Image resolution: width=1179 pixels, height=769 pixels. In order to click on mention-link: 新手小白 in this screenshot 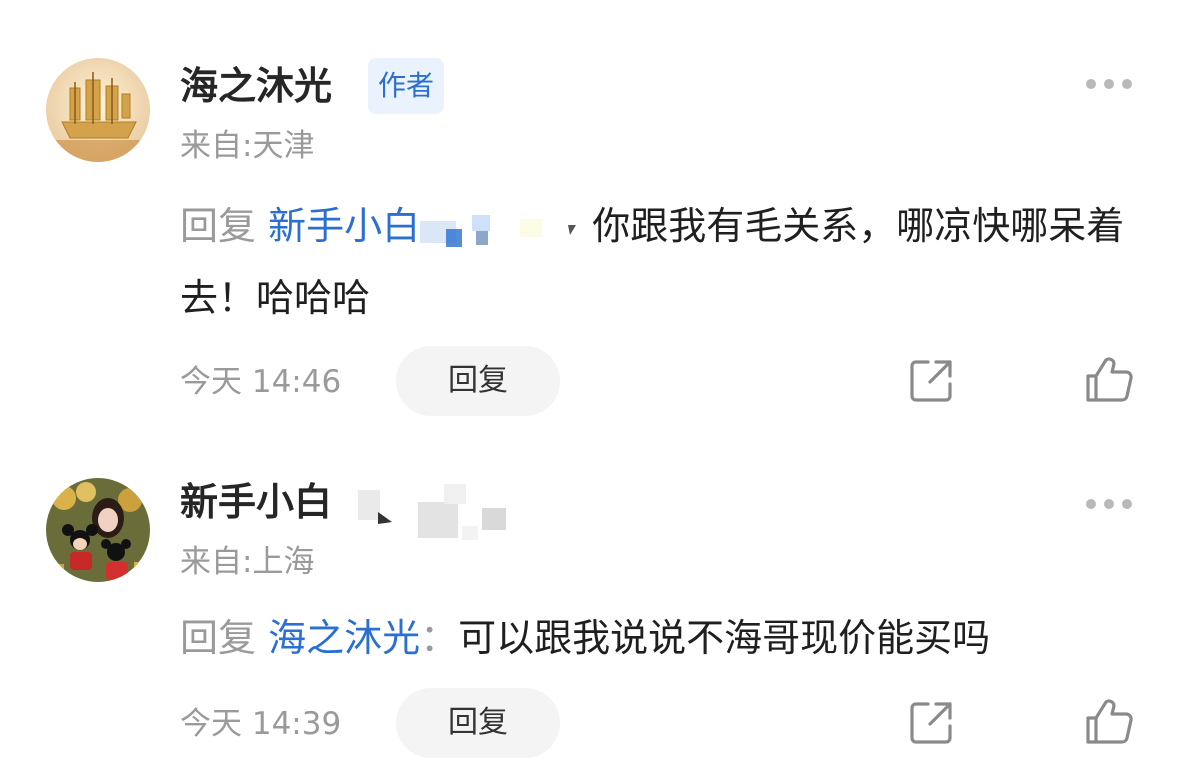, I will do `click(344, 226)`.